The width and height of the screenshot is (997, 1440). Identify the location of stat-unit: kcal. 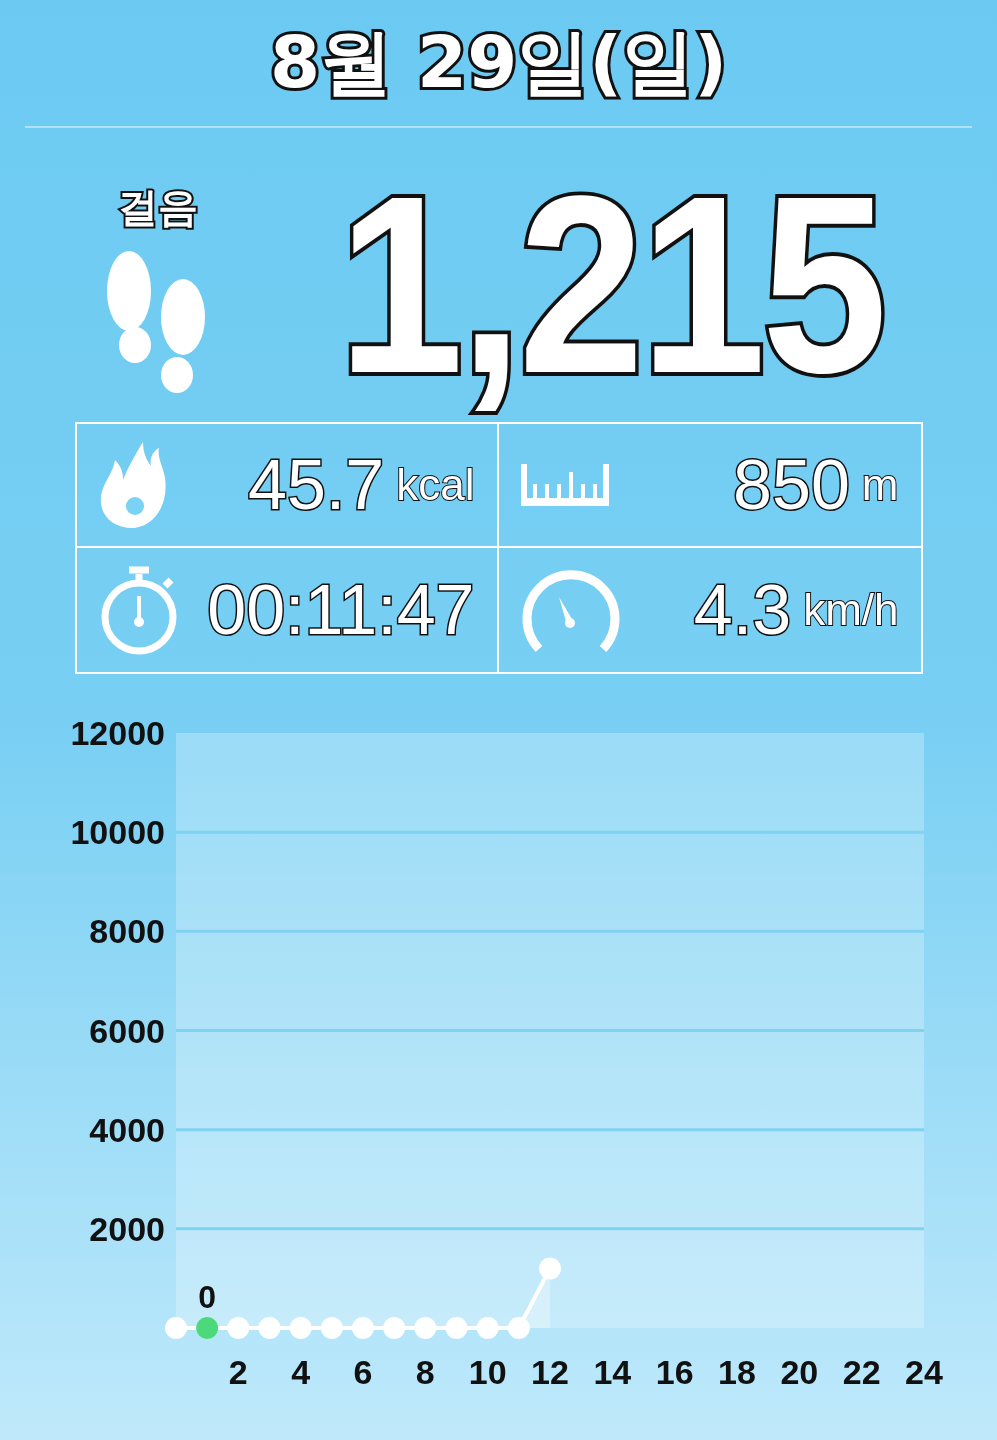
(435, 485).